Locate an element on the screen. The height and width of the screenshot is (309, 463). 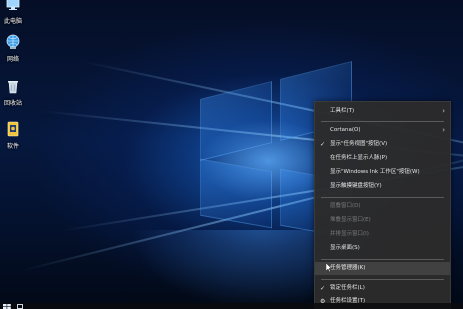
desktop-icon-network: 网络 is located at coordinates (13, 48).